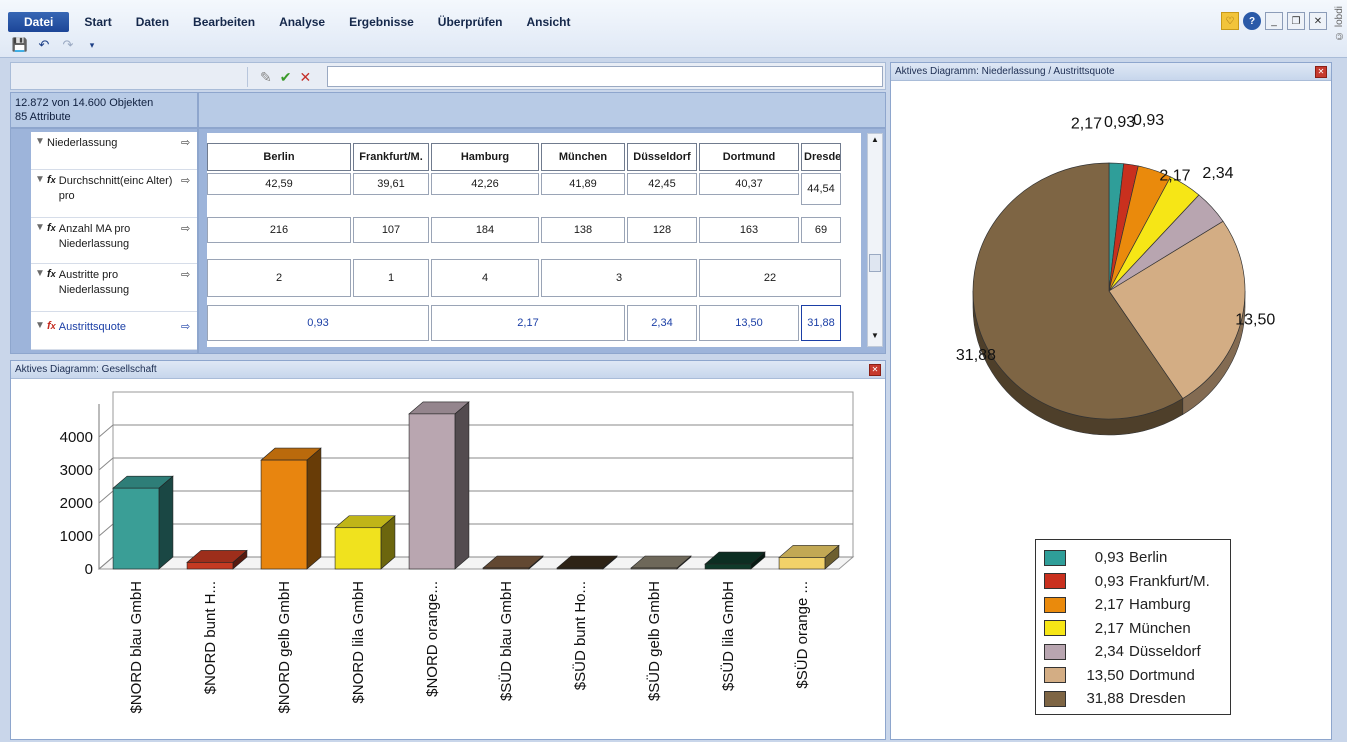  I want to click on confirm-check-icon: ✔, so click(286, 77).